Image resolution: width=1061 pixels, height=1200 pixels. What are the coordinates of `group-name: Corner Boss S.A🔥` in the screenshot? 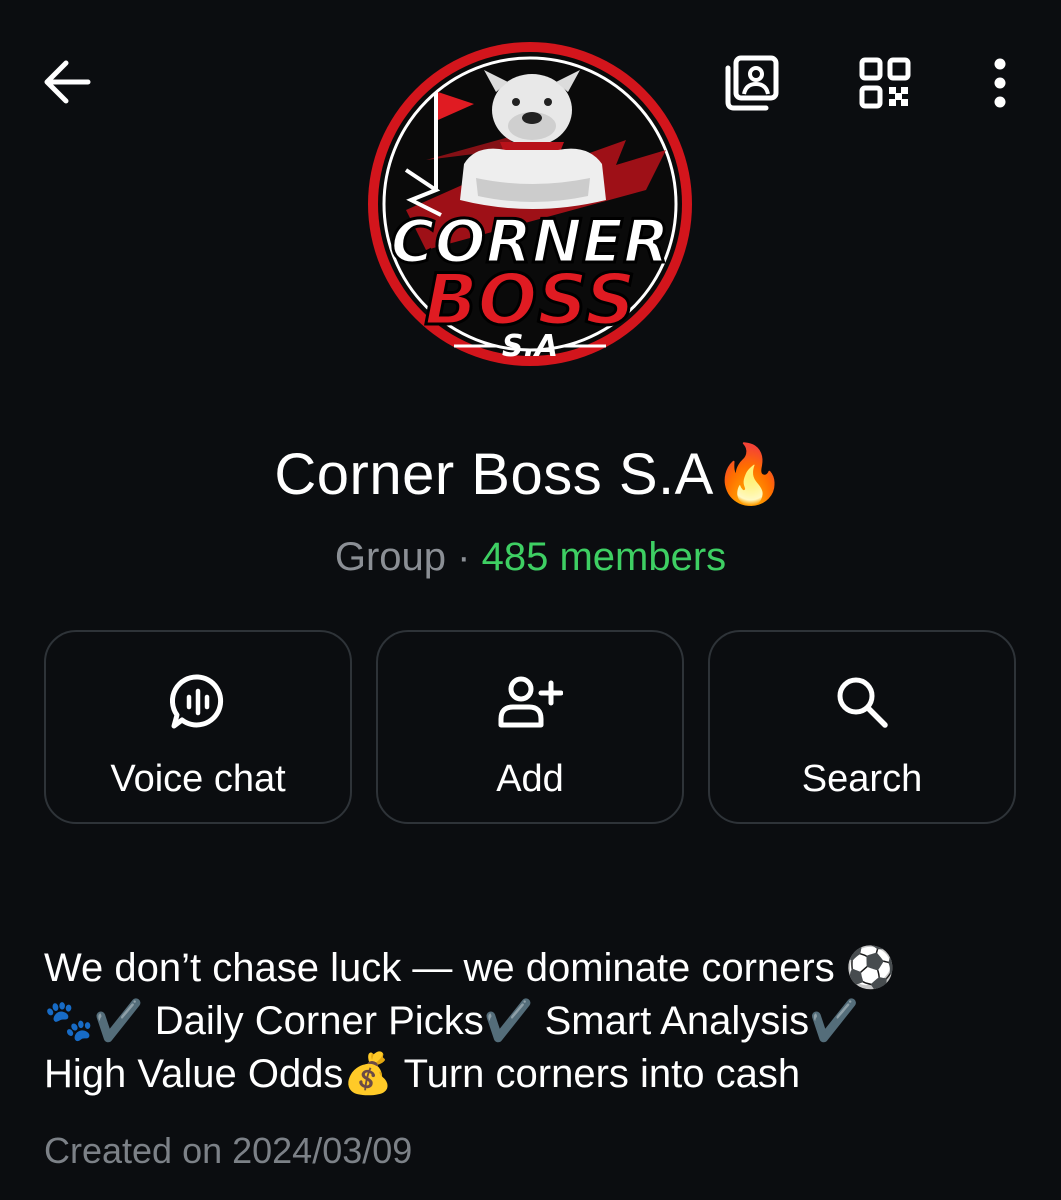 It's located at (530, 474).